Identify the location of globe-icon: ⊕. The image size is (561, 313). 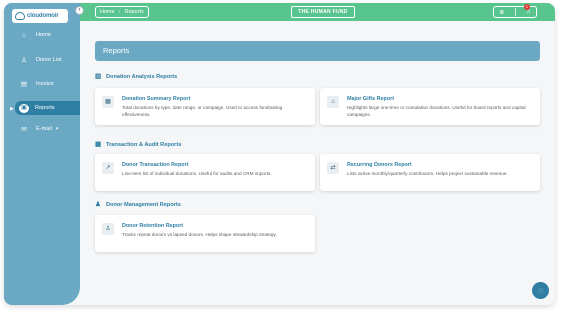
(501, 12).